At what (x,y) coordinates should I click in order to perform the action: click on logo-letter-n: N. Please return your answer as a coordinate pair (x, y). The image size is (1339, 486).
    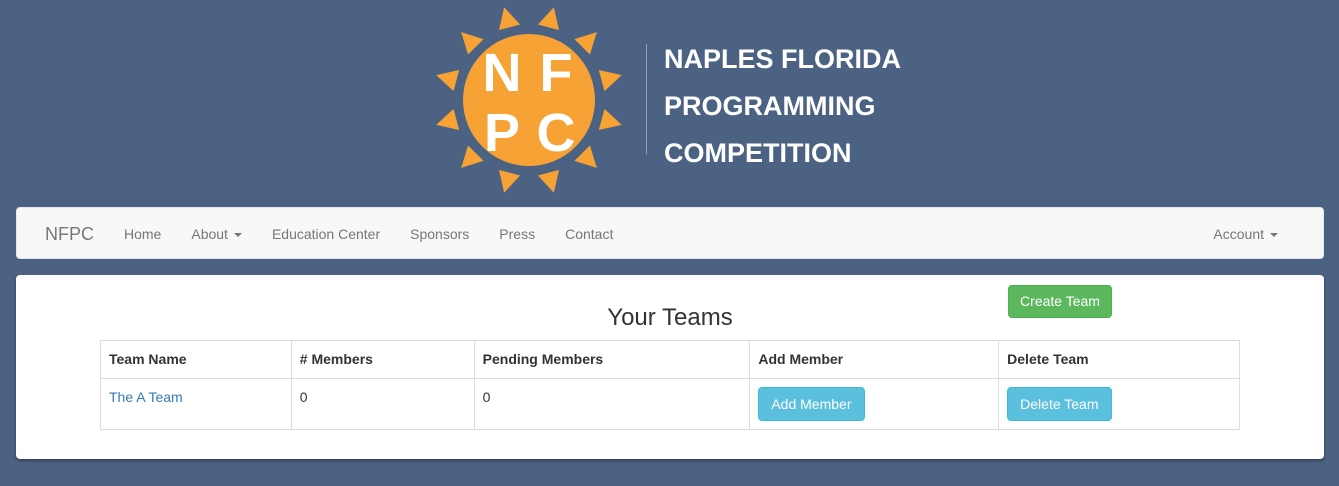
    Looking at the image, I should click on (502, 73).